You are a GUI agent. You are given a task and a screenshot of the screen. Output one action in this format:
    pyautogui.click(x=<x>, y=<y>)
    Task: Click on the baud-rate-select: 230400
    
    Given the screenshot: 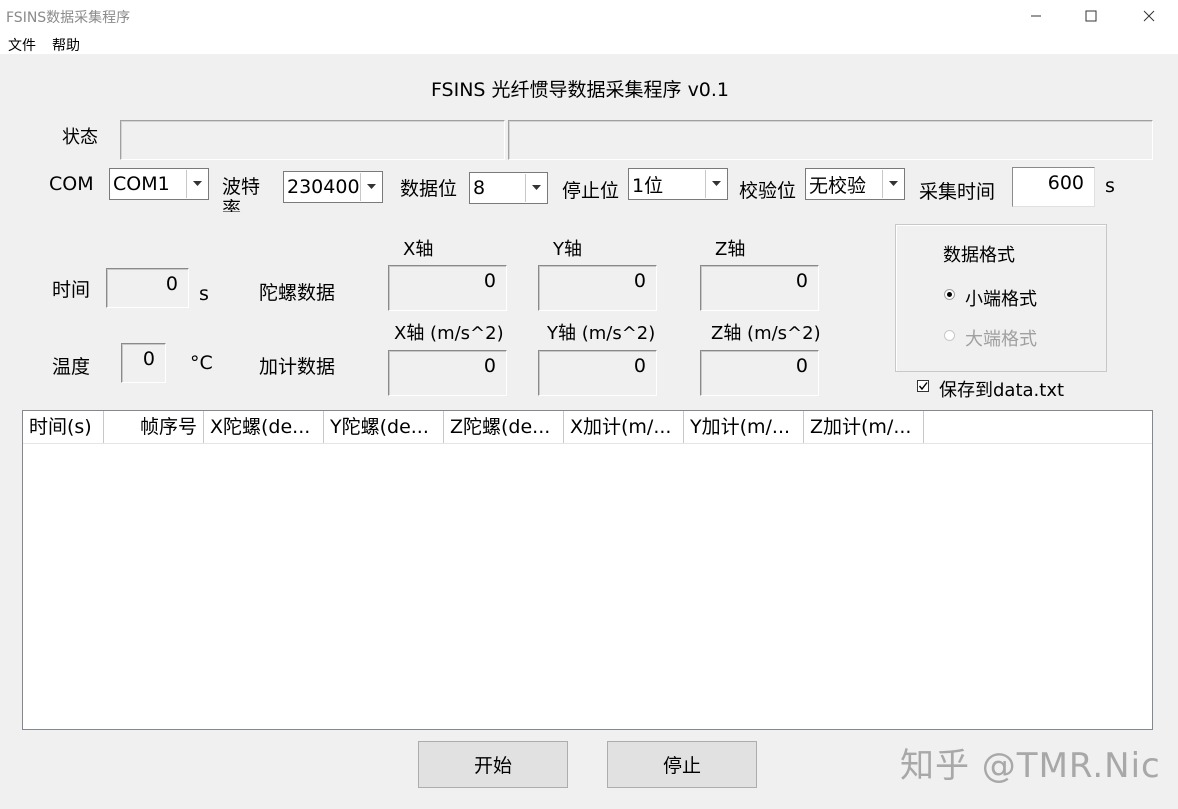 What is the action you would take?
    pyautogui.click(x=333, y=187)
    